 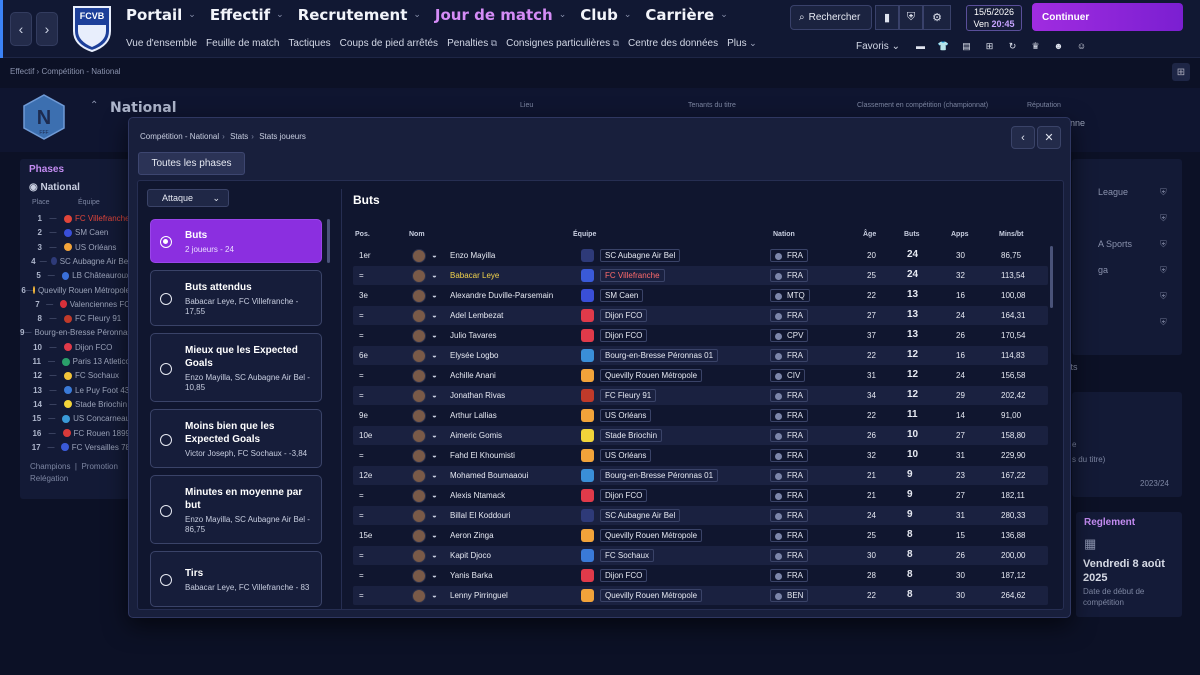 I want to click on nav-jour-de-match: Jour de match ⌄, so click(x=500, y=15).